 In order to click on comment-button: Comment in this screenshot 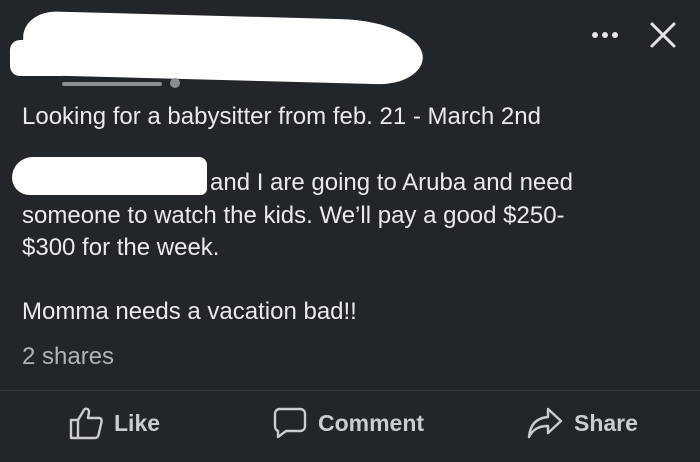, I will do `click(348, 423)`.